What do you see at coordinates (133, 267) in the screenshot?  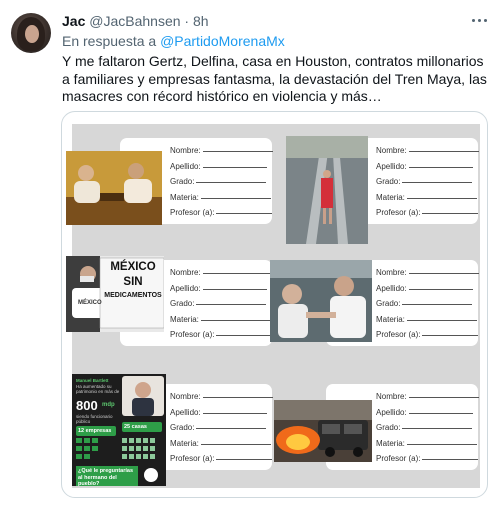 I see `protest-sign-line: MÉXICO` at bounding box center [133, 267].